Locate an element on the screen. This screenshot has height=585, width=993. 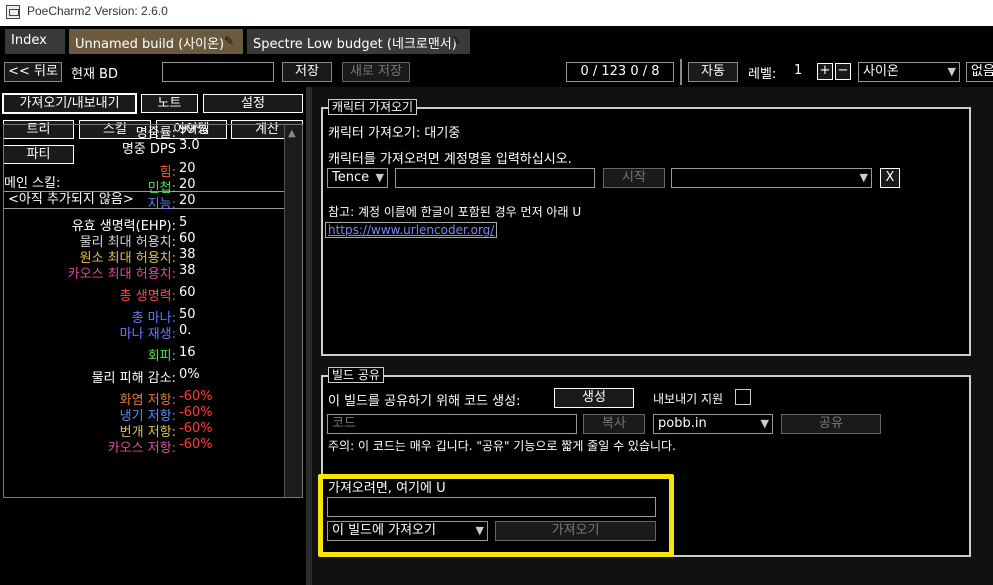
stat-row: 카오스 최대 허용치: 38 is located at coordinates (153, 272).